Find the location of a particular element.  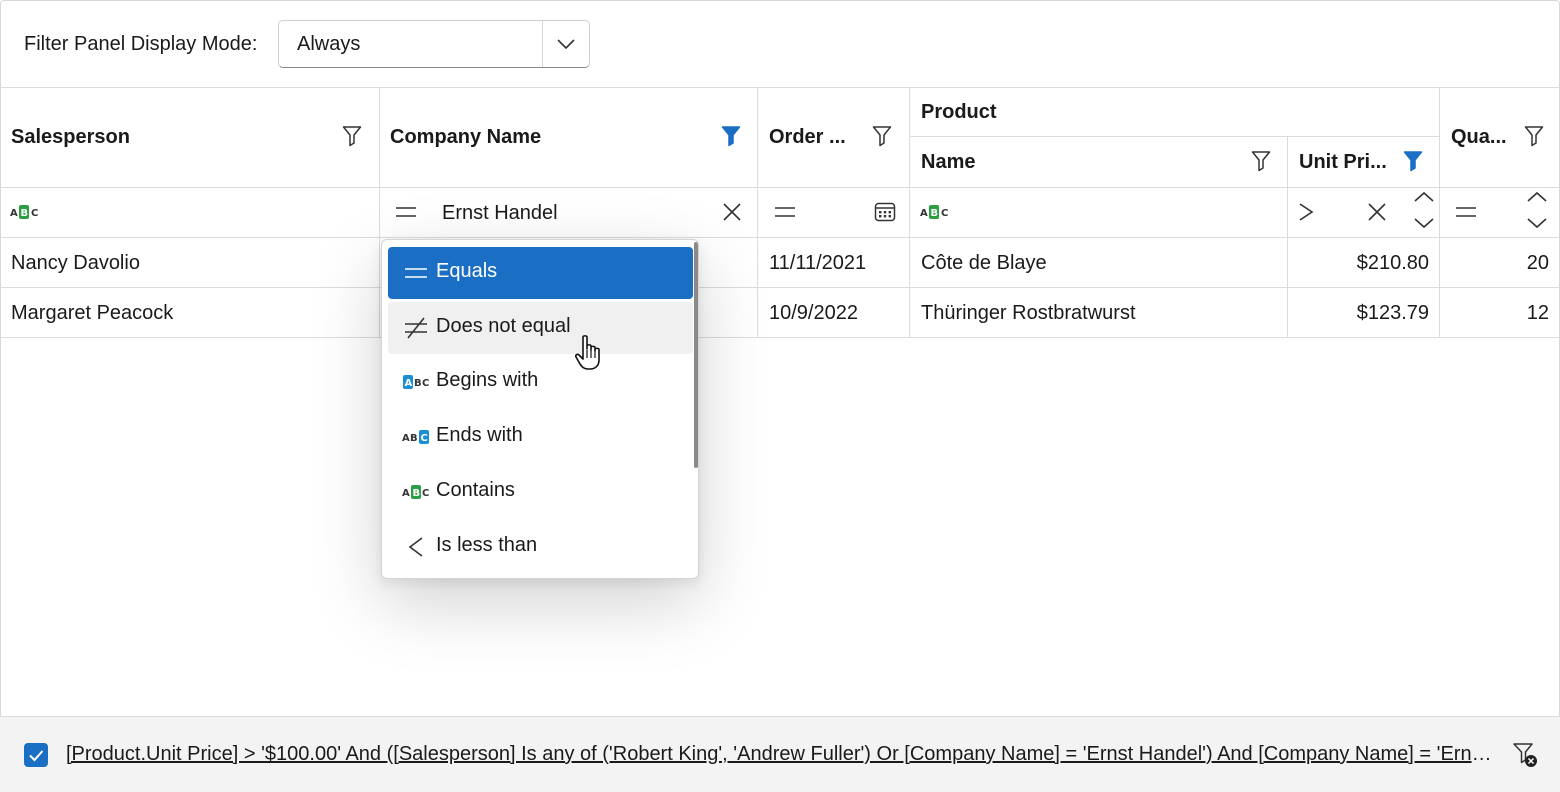

cell-salesperson: Margaret Peacock is located at coordinates (92, 313).